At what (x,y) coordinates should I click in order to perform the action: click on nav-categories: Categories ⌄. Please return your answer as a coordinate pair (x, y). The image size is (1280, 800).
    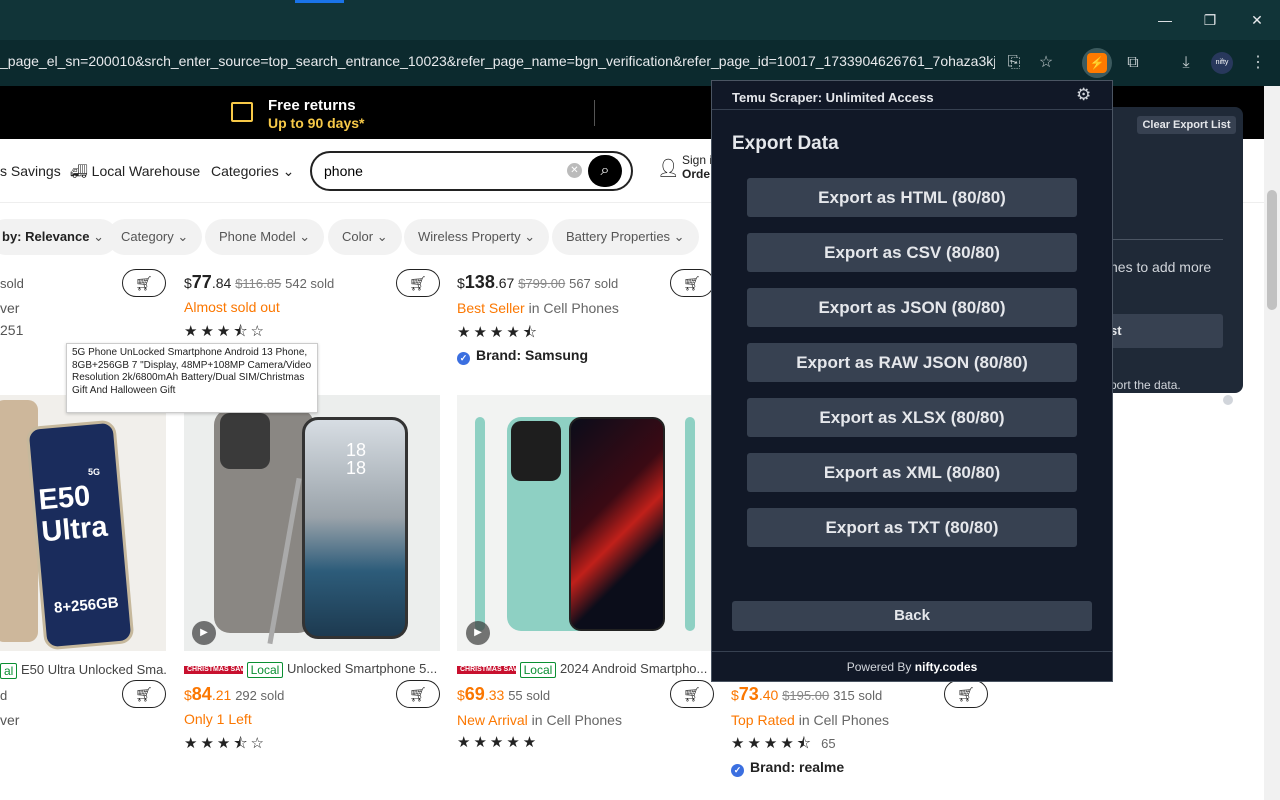
    Looking at the image, I should click on (252, 171).